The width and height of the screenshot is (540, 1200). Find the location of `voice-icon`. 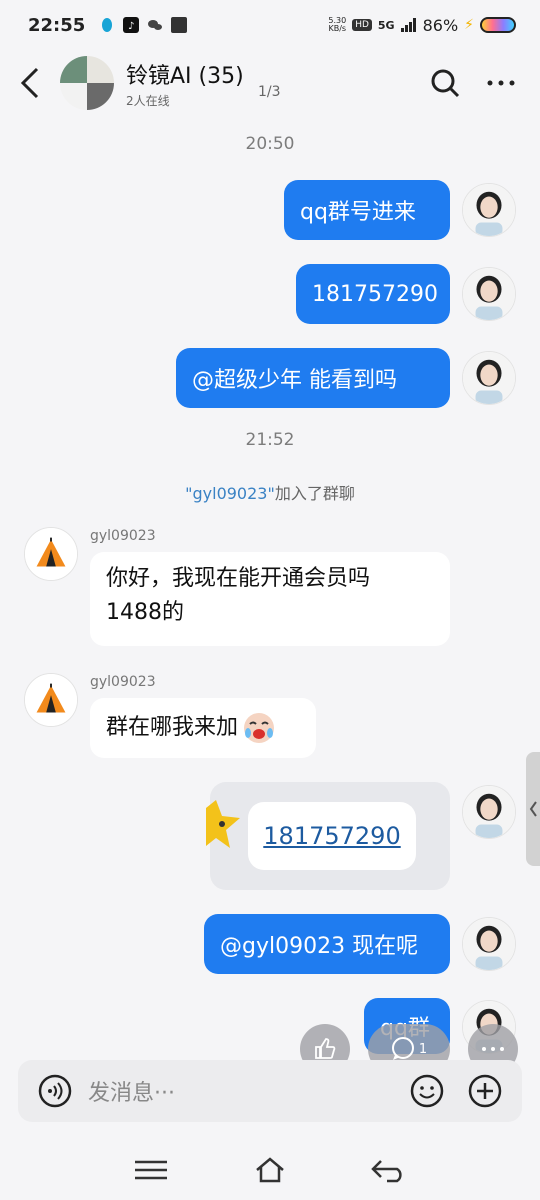

voice-icon is located at coordinates (55, 1091).